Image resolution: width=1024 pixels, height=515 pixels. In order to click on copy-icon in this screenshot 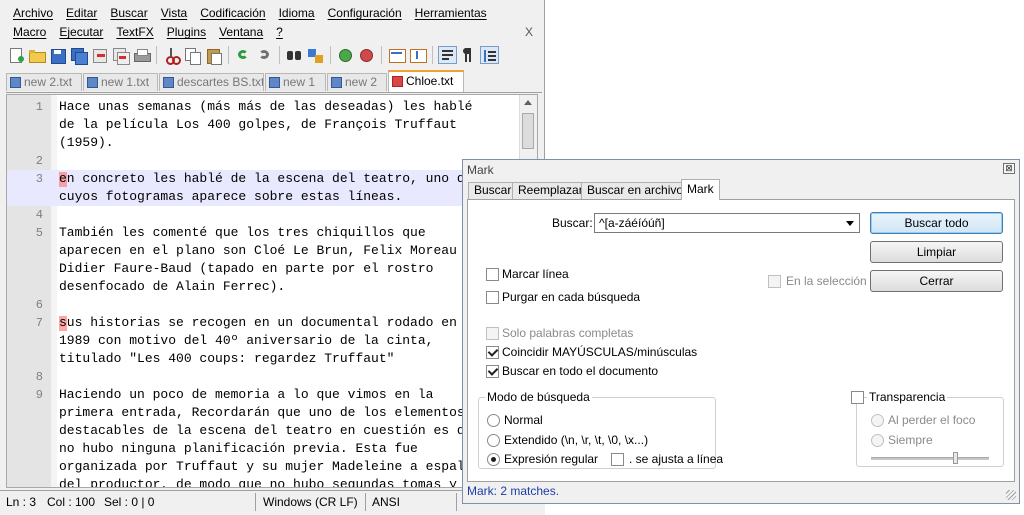, I will do `click(192, 55)`.